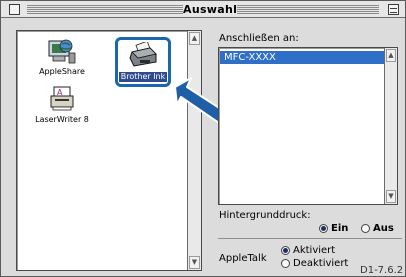  I want to click on selected-device-label: Brother Ink, so click(143, 77).